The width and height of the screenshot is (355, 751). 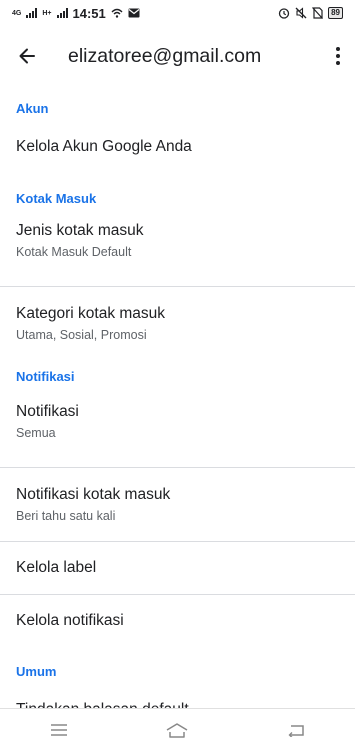 I want to click on more-options-button, so click(x=338, y=56).